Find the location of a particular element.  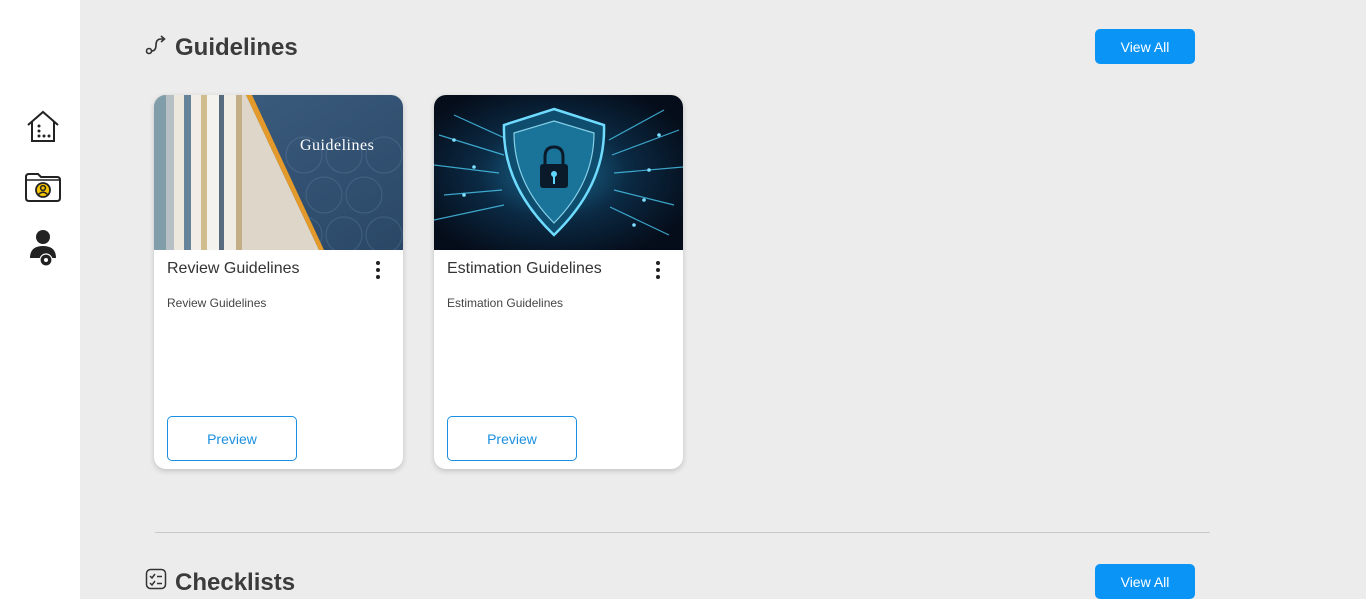

sidebar is located at coordinates (40, 299).